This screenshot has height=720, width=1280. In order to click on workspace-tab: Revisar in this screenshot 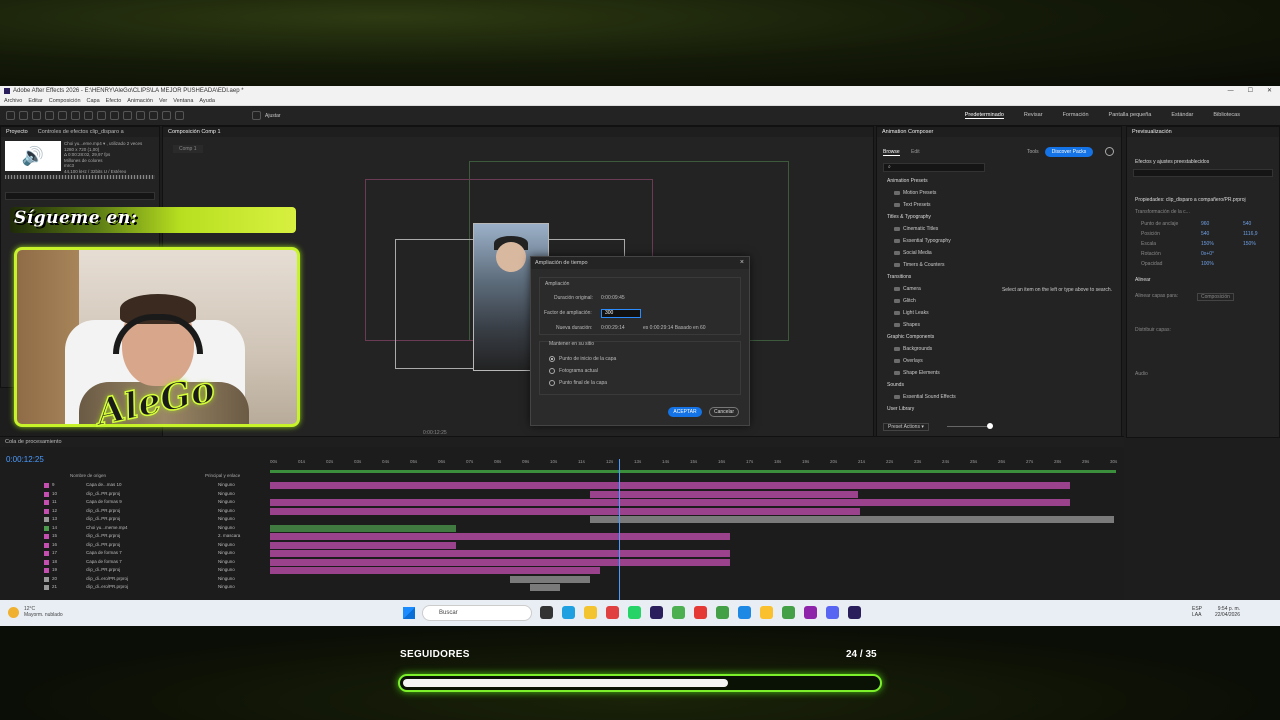, I will do `click(1033, 115)`.